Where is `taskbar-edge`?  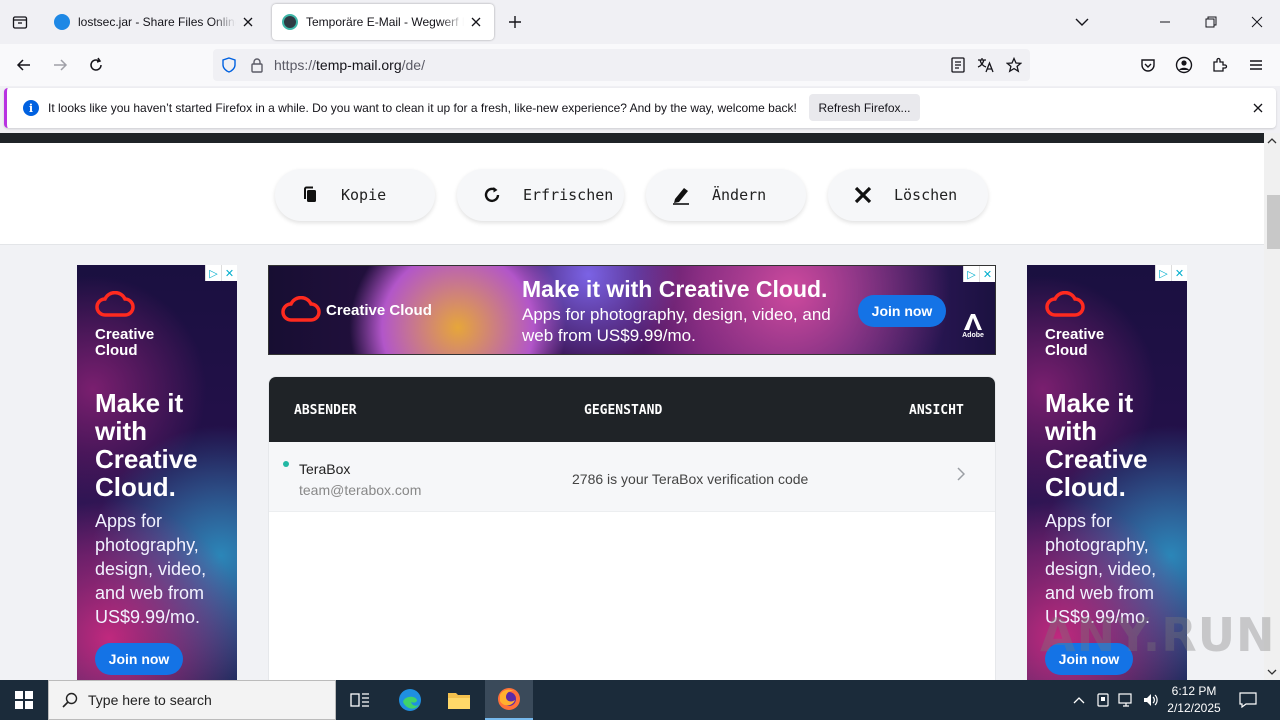
taskbar-edge is located at coordinates (410, 700).